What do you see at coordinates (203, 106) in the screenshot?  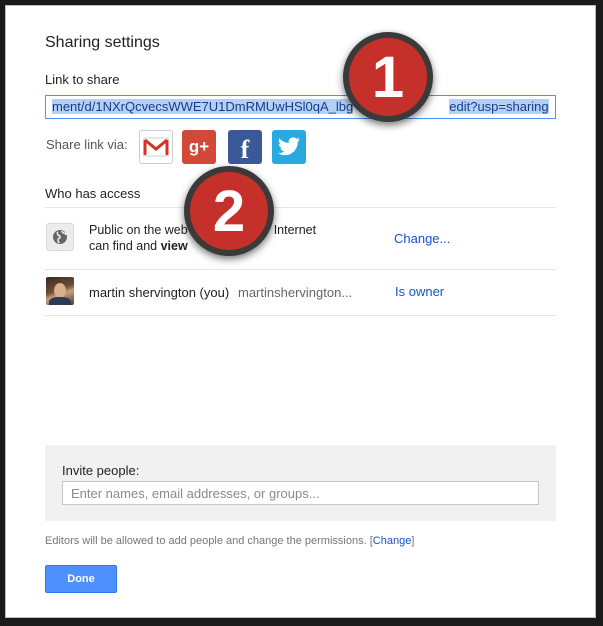 I see `share-link-text: ment/d/1NXrQcvecsWWE7U1DmRMUwHSl0qA_lbg` at bounding box center [203, 106].